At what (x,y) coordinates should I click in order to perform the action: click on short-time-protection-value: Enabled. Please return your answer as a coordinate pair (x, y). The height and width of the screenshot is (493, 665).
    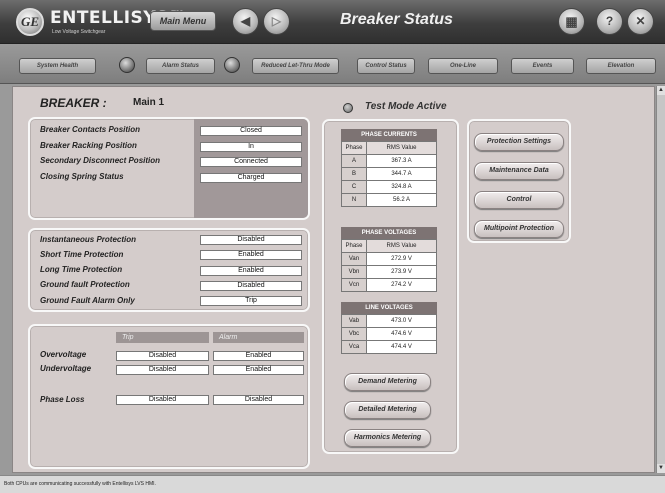
    Looking at the image, I should click on (251, 255).